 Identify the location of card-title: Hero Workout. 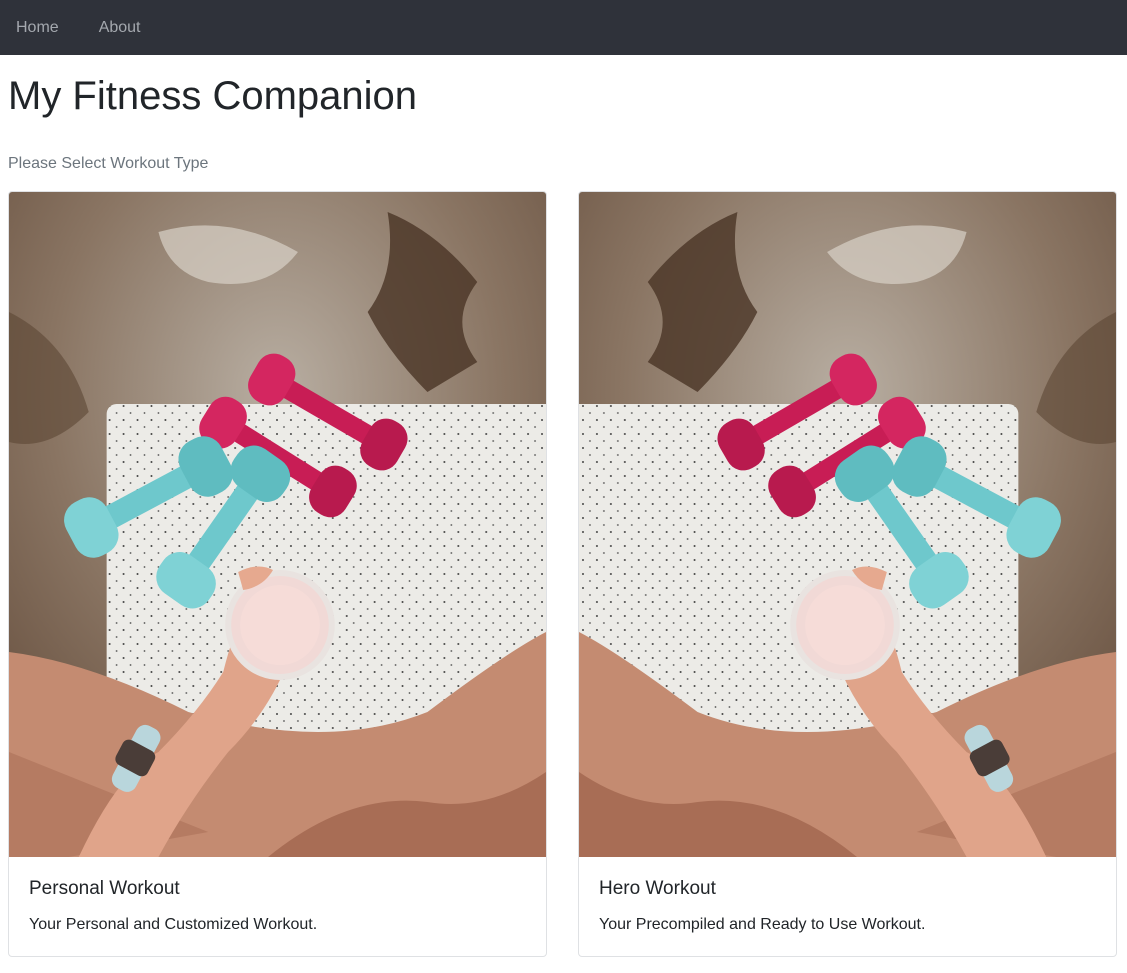
(657, 888).